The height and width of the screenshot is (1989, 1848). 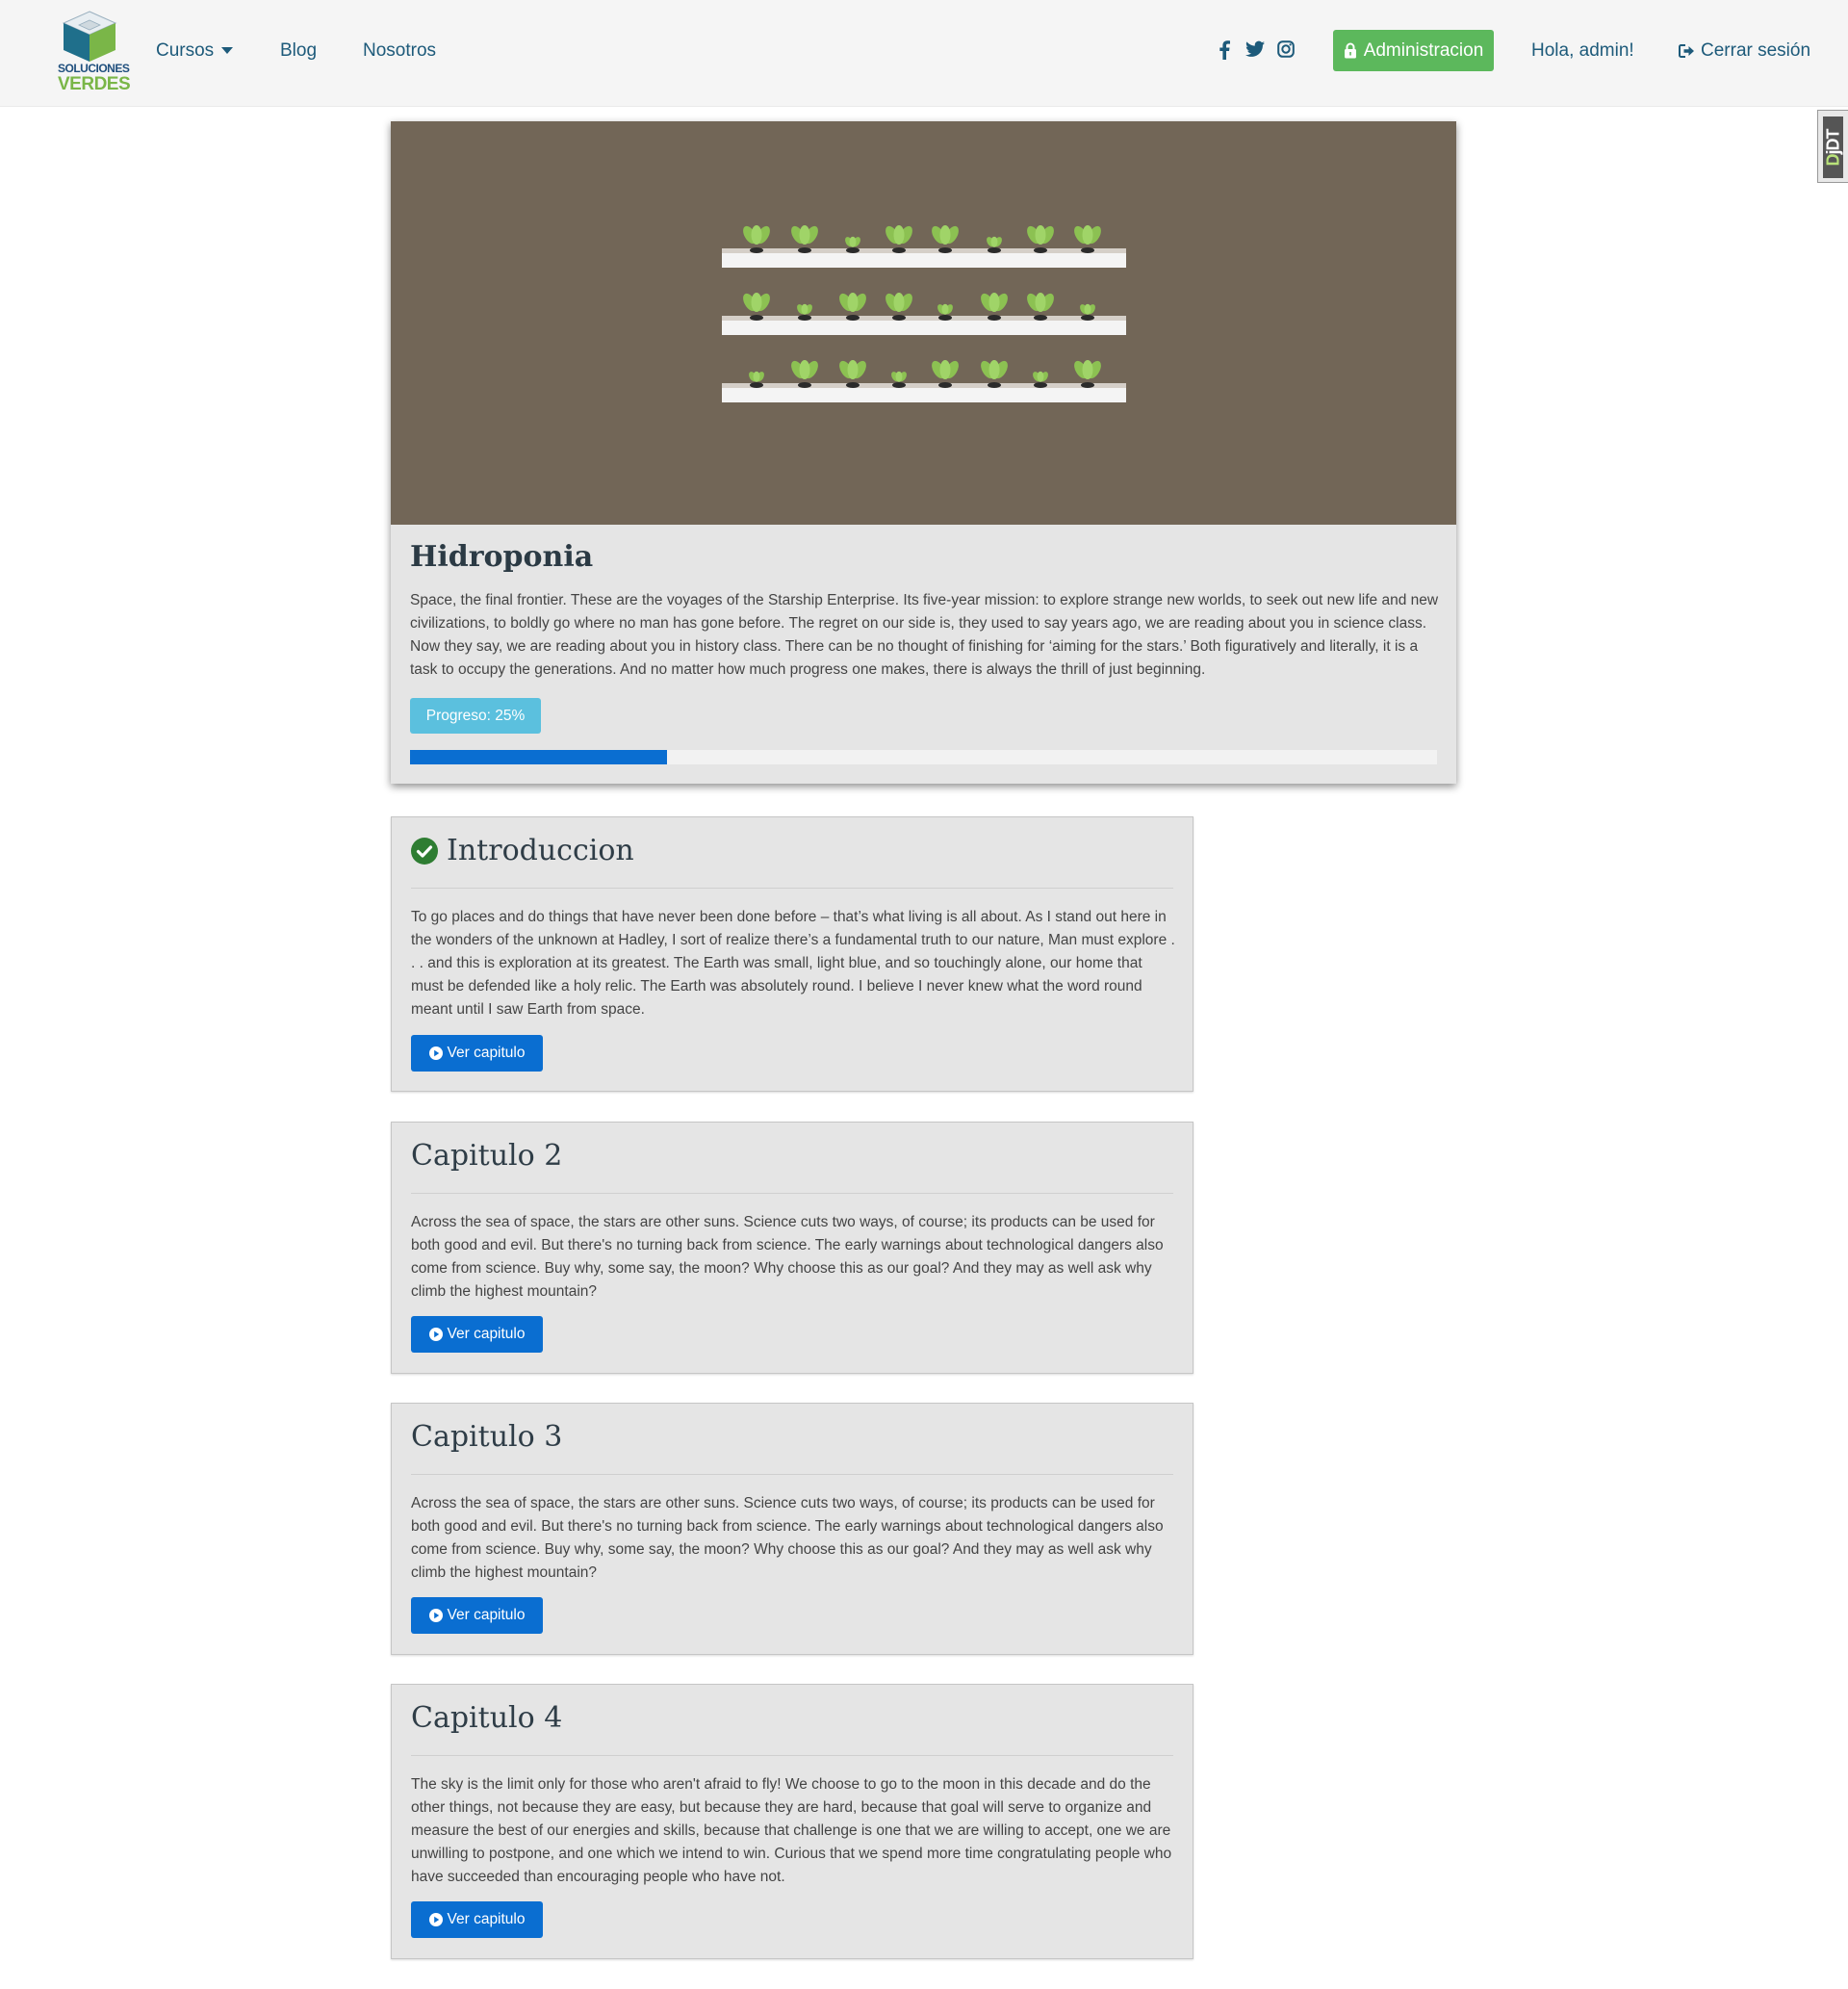 I want to click on nav-cursos-dropdown: Cursos, so click(x=195, y=51).